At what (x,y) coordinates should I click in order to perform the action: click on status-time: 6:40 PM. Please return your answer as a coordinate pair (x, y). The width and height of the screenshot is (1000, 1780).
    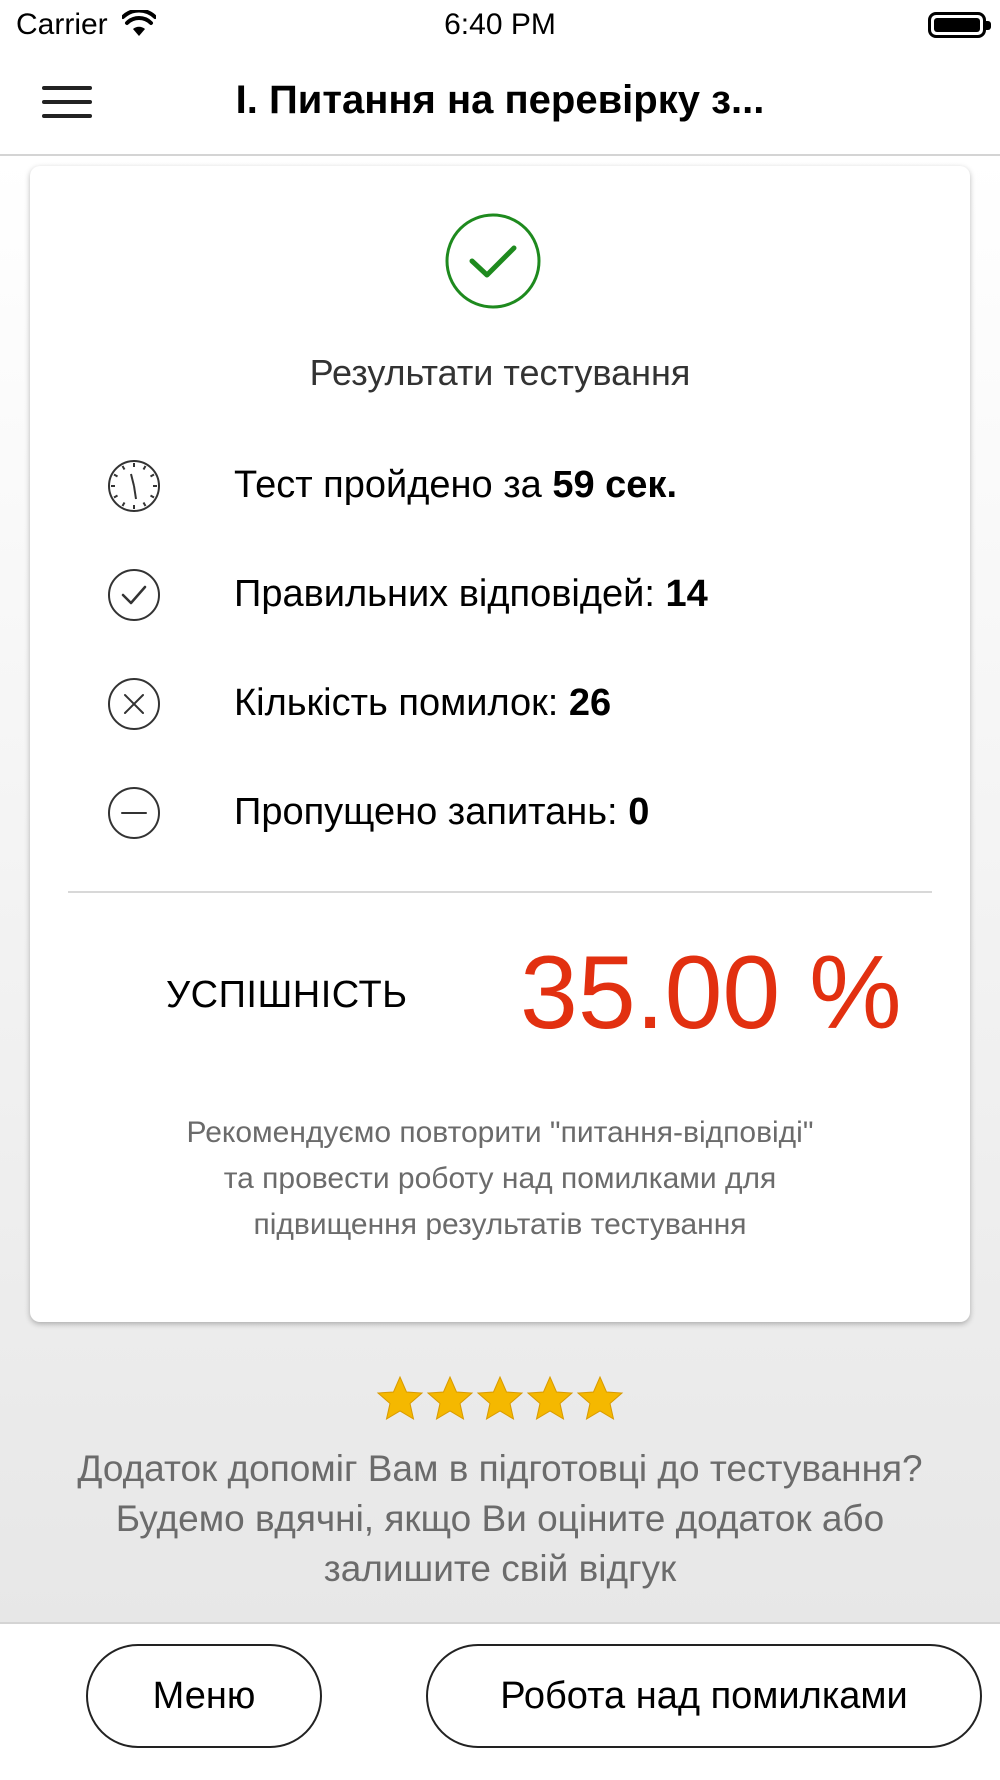
    Looking at the image, I should click on (500, 24).